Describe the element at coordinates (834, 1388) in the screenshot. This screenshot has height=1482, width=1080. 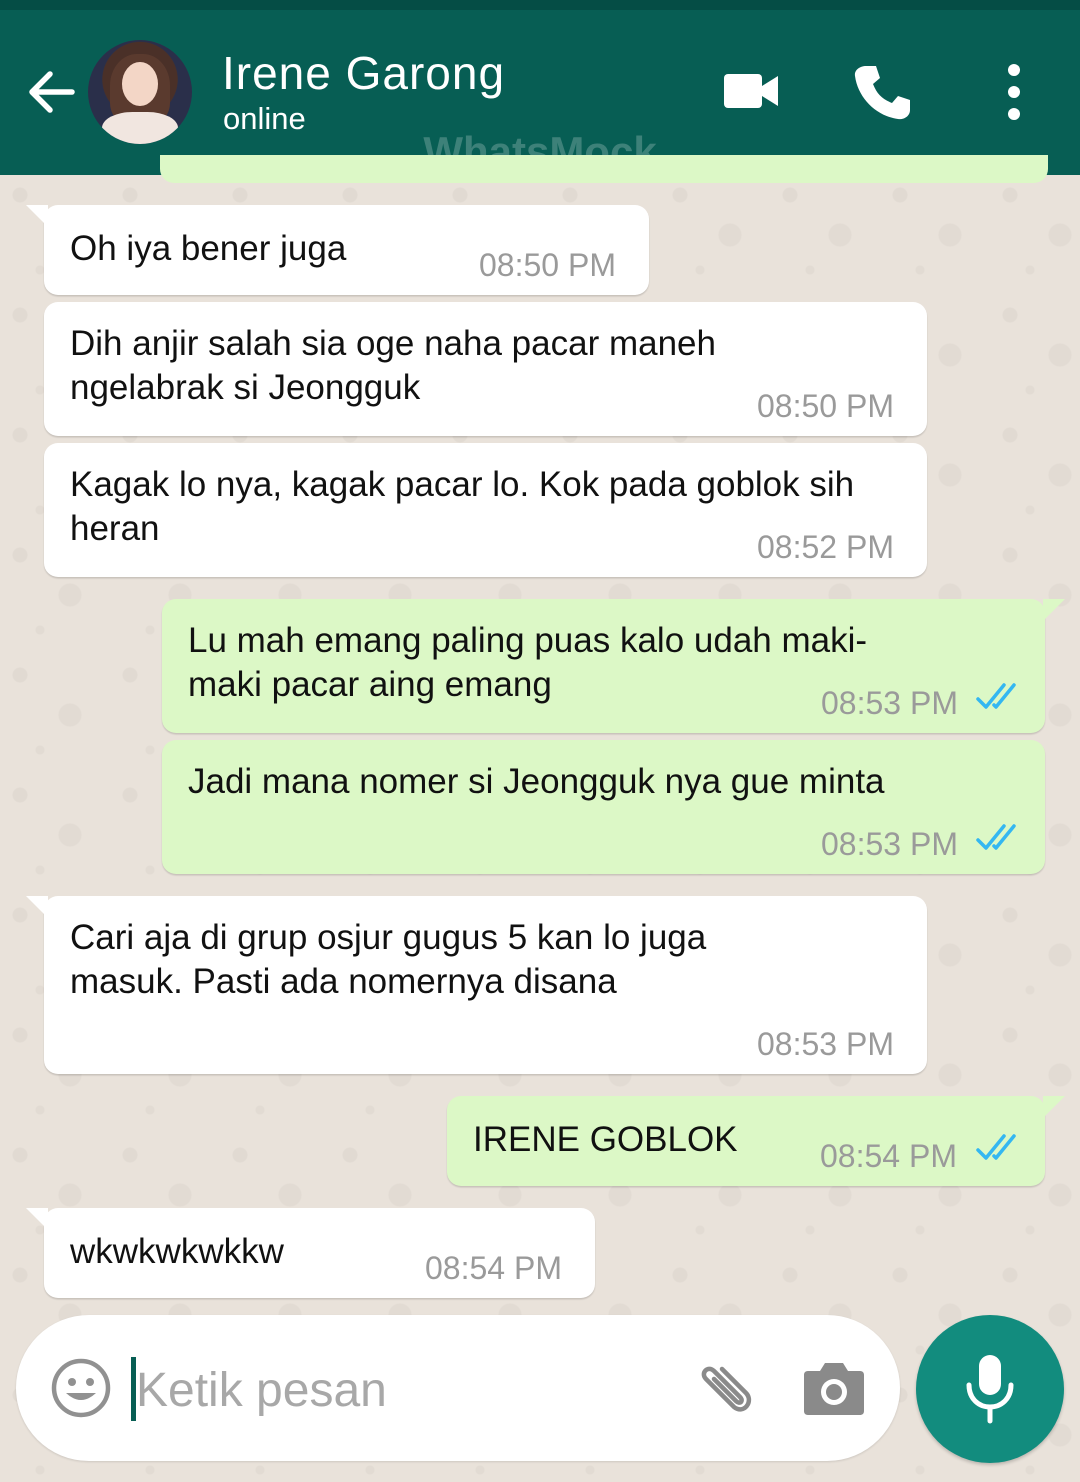
I see `camera-icon` at that location.